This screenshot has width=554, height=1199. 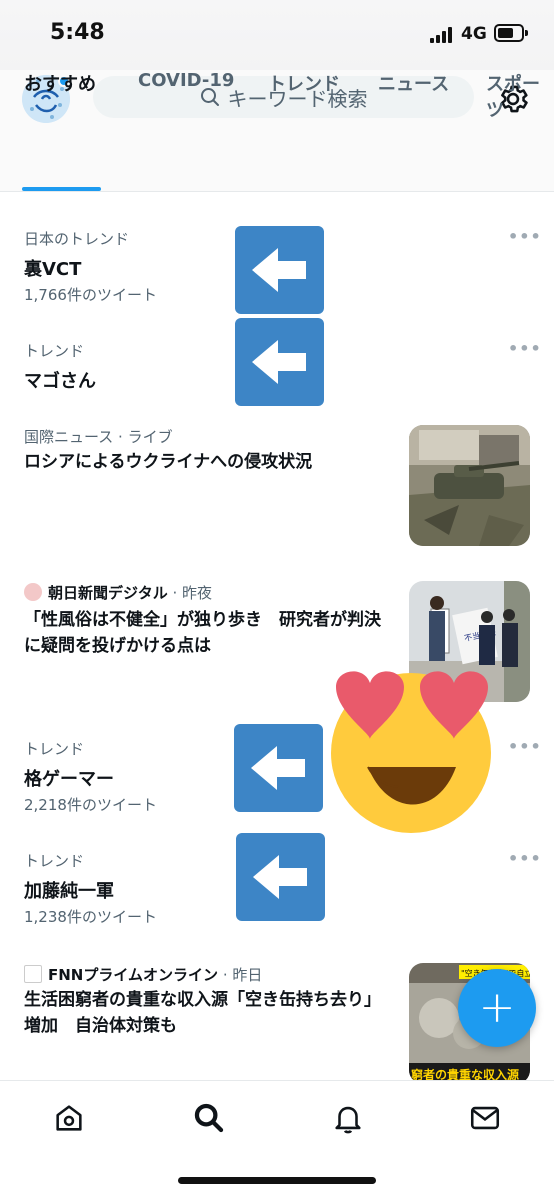 I want to click on compose-tweet-button: +, so click(x=497, y=1008).